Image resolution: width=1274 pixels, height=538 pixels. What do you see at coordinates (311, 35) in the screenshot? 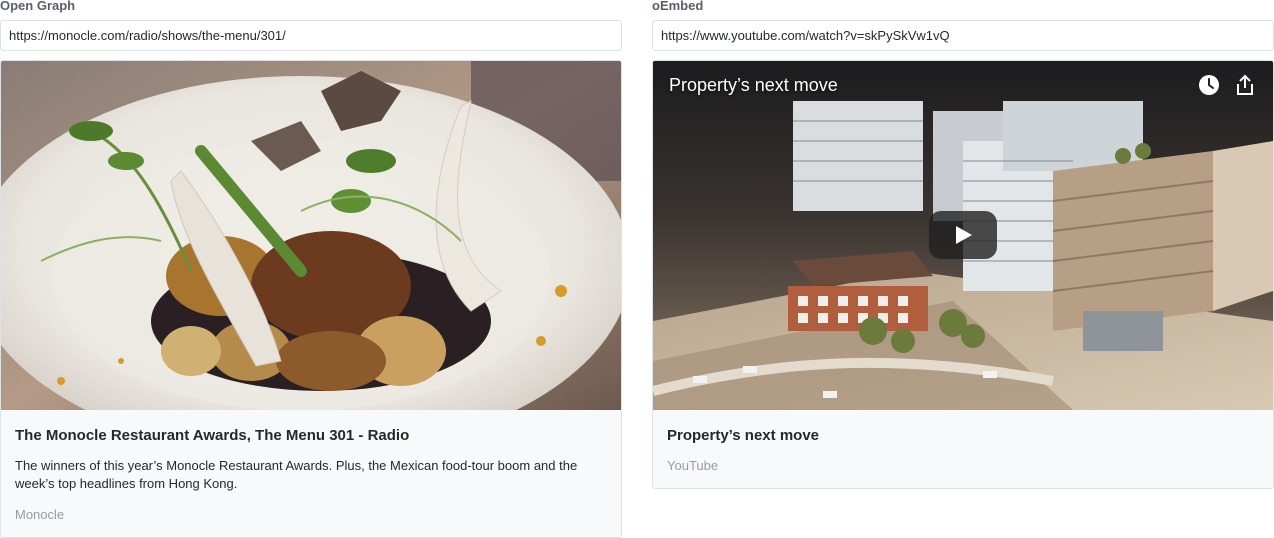
I see `open-graph-url-input` at bounding box center [311, 35].